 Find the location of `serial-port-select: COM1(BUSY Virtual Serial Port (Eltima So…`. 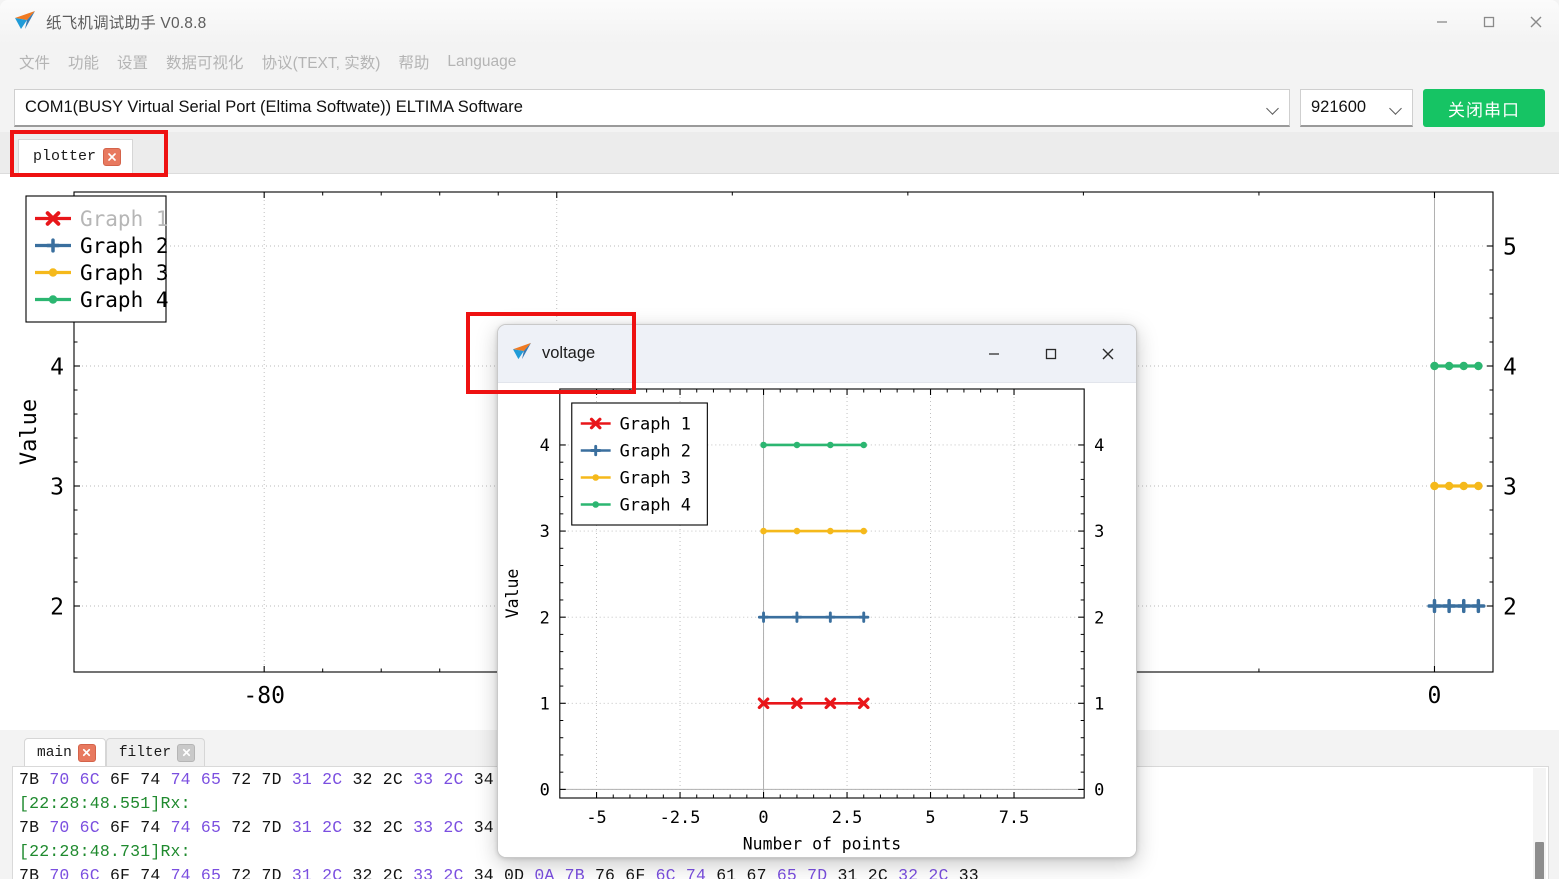

serial-port-select: COM1(BUSY Virtual Serial Port (Eltima So… is located at coordinates (652, 108).